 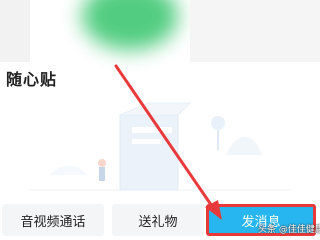 I want to click on blurred-panel-right, so click(x=255, y=31).